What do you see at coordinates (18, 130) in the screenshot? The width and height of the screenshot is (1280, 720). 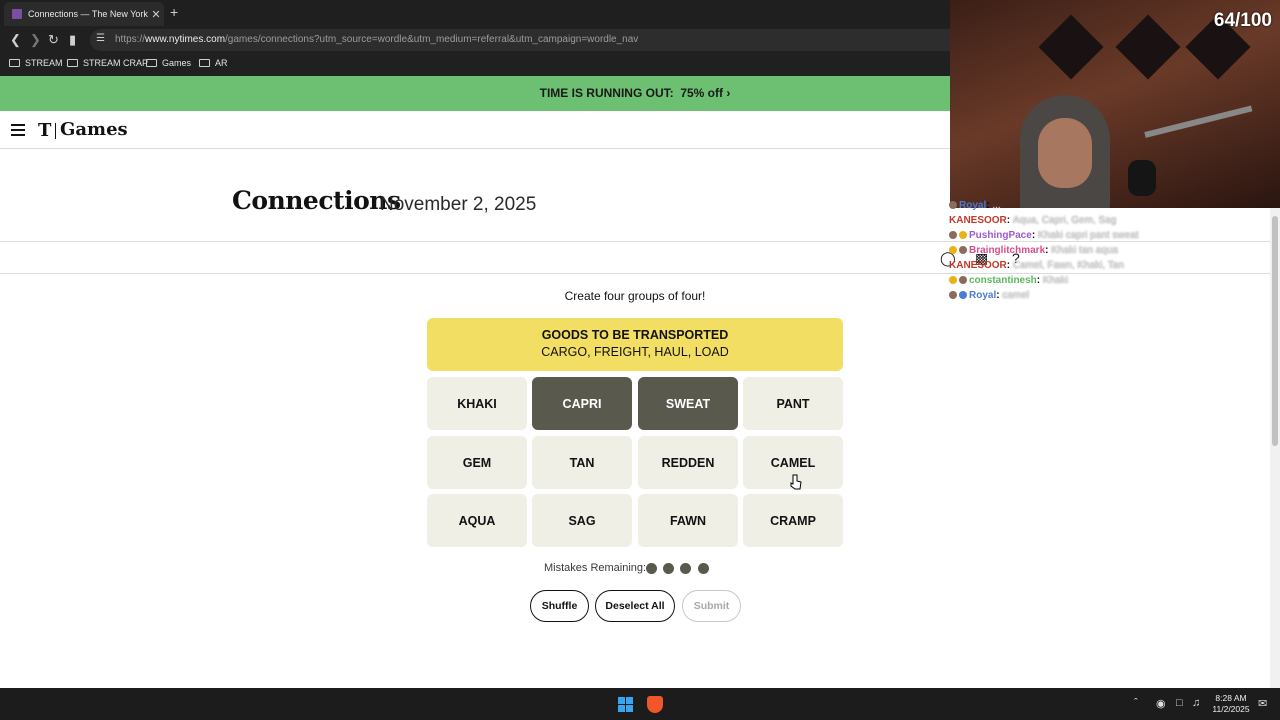 I see `hamburger-menu-icon` at bounding box center [18, 130].